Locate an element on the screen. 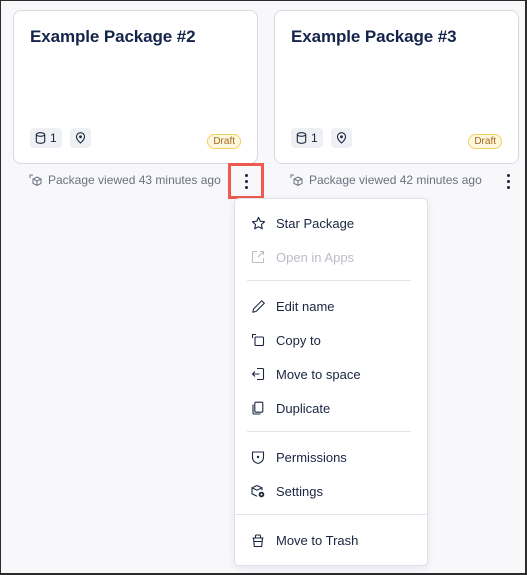  package-card: Example Package #2 1 Draft is located at coordinates (135, 87).